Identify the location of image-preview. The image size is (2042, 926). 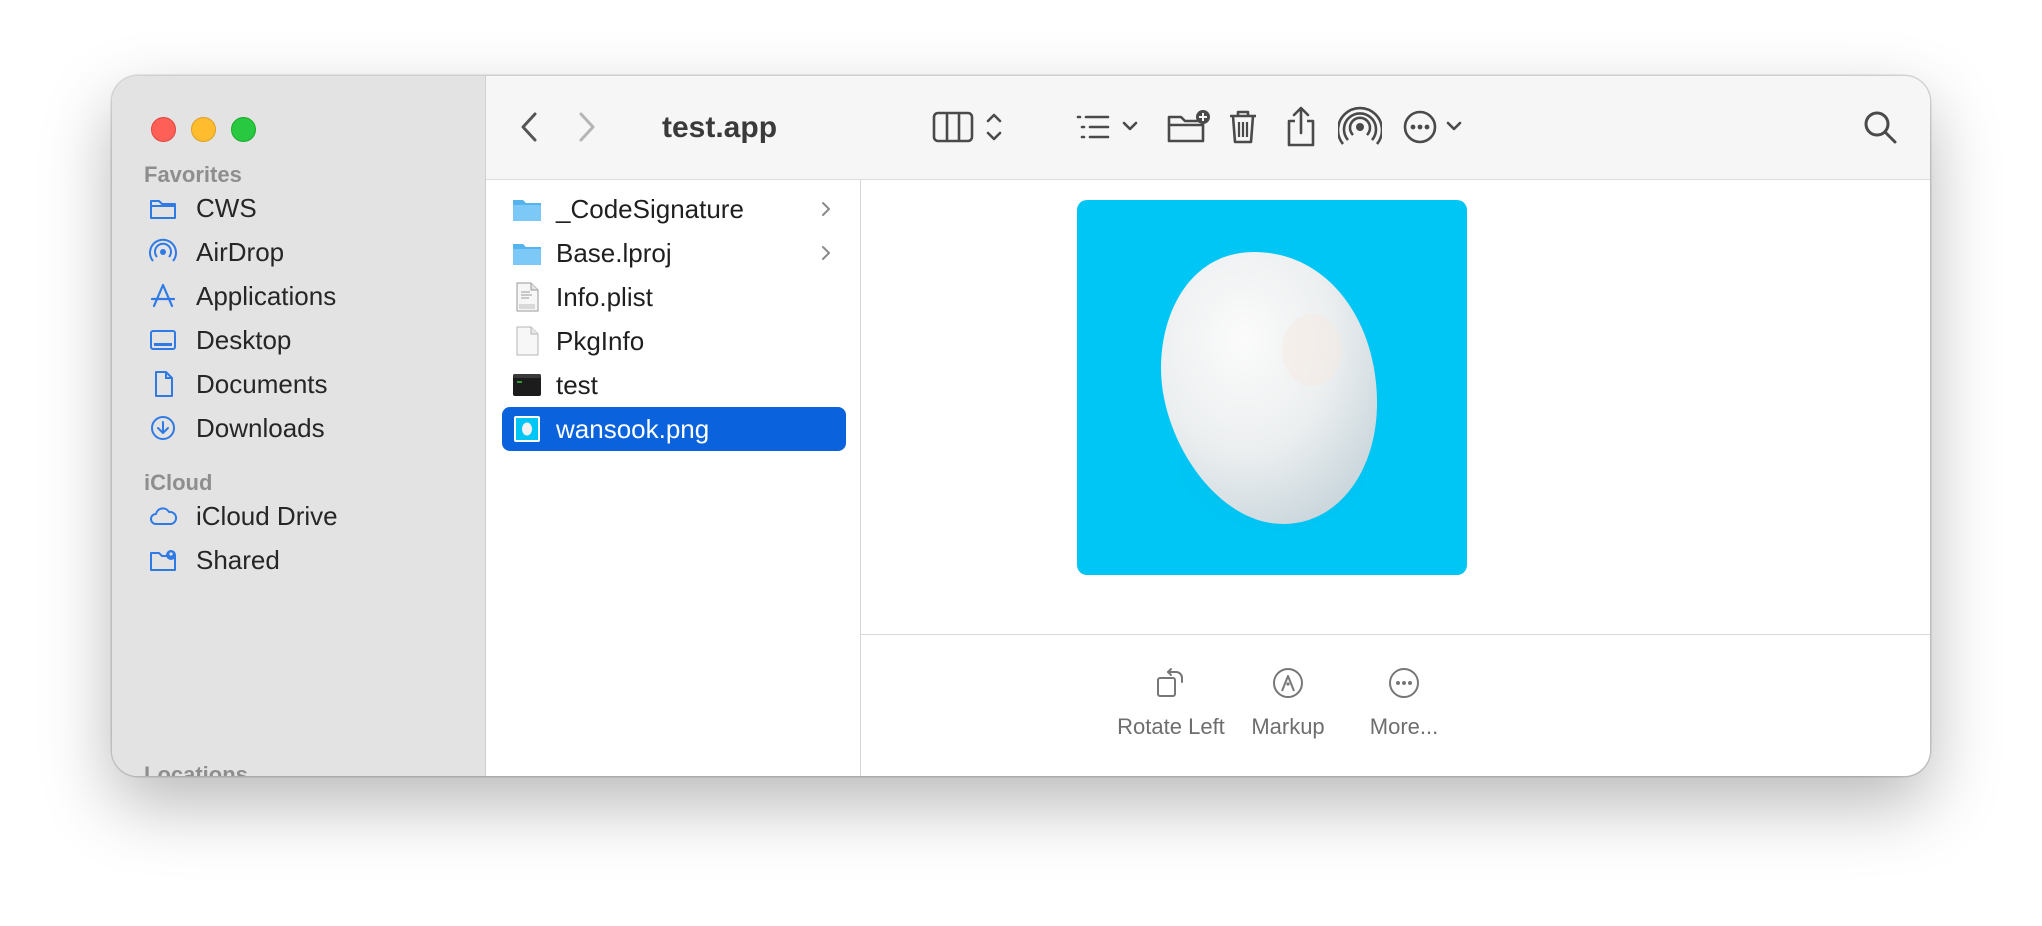
(1272, 387).